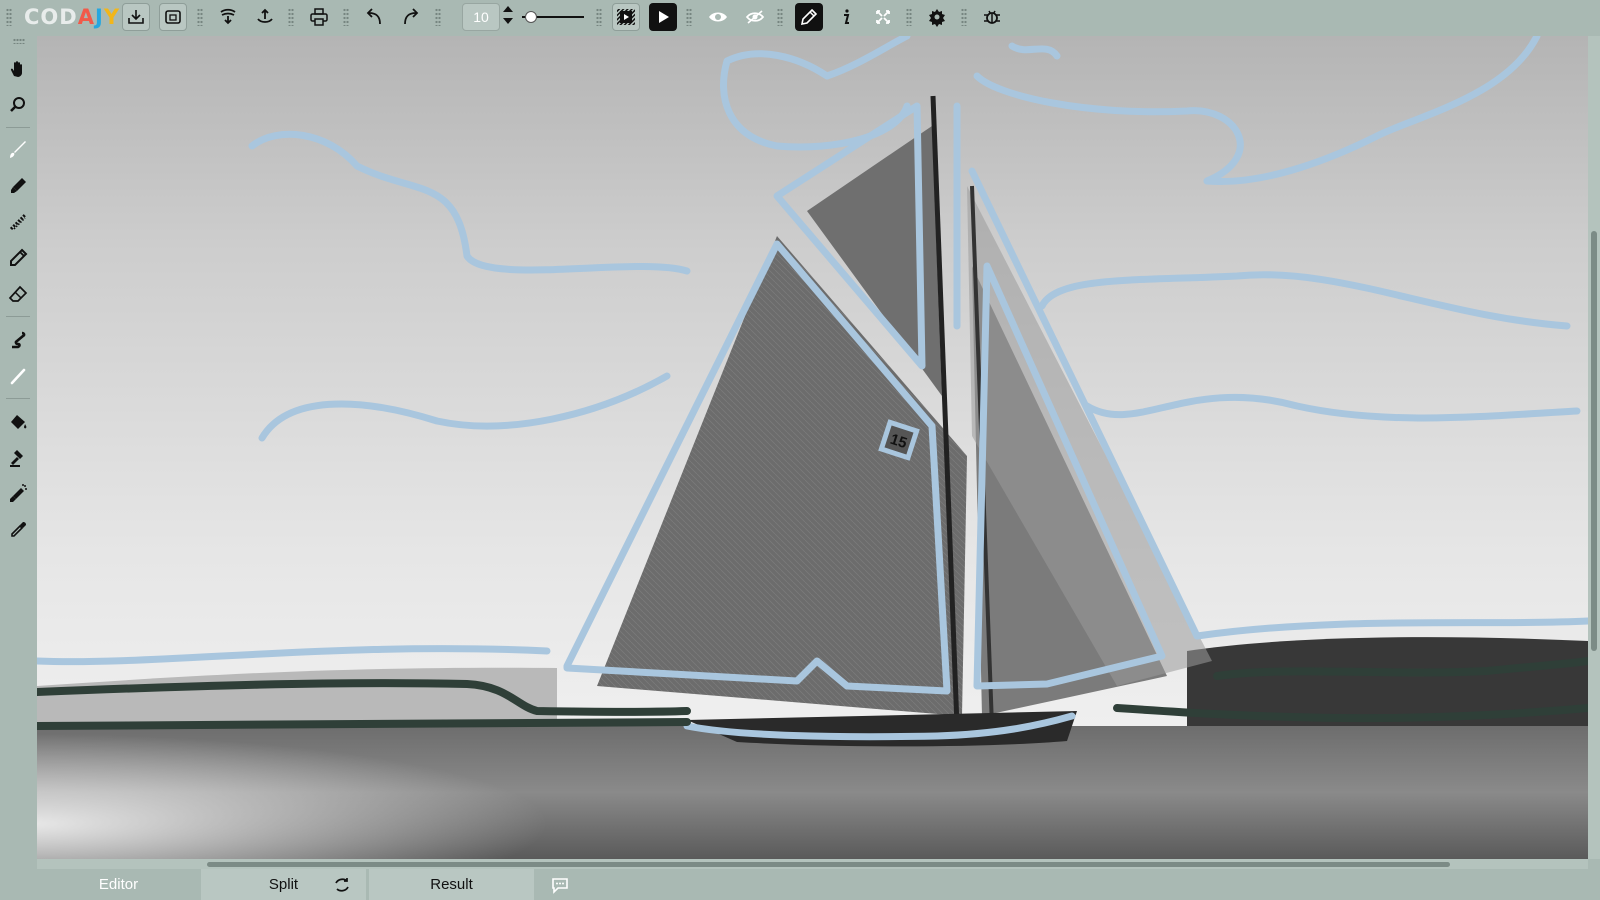  I want to click on tab-result: Result, so click(451, 884).